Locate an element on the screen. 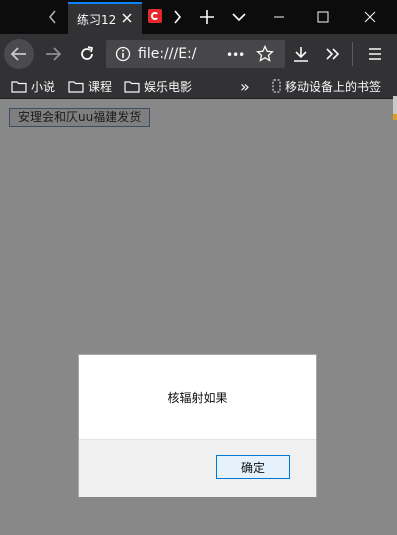 The width and height of the screenshot is (397, 535). forward-button is located at coordinates (53, 54).